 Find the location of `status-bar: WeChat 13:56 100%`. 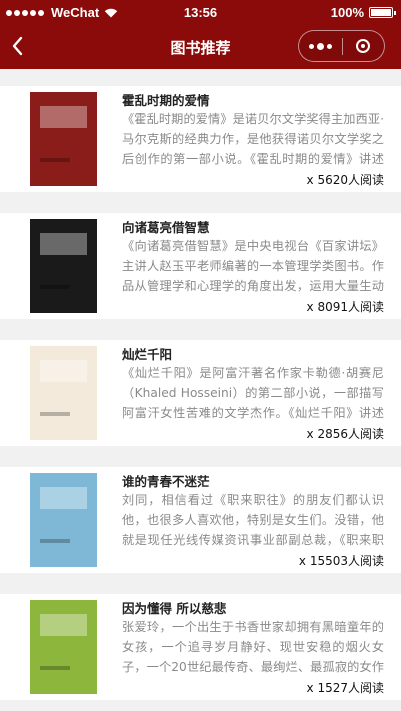

status-bar: WeChat 13:56 100% is located at coordinates (200, 12).